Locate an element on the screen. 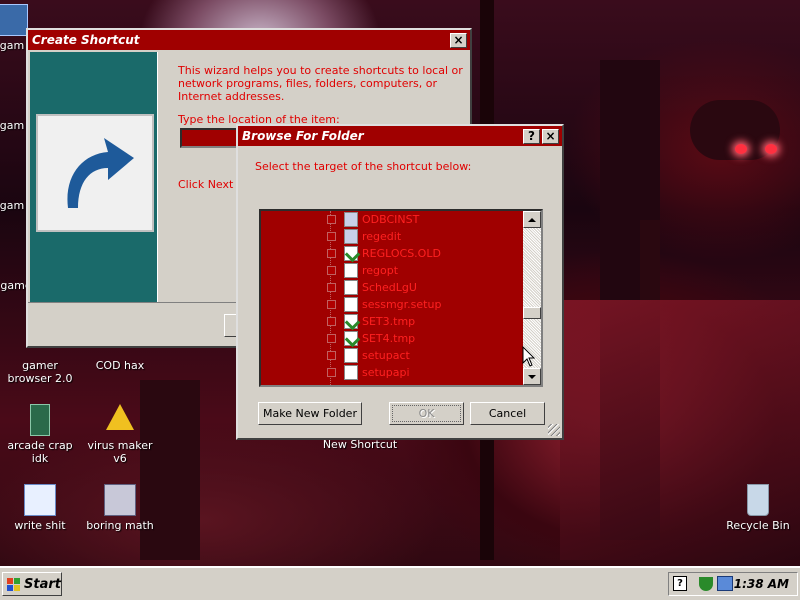  scroll-up-button is located at coordinates (532, 219).